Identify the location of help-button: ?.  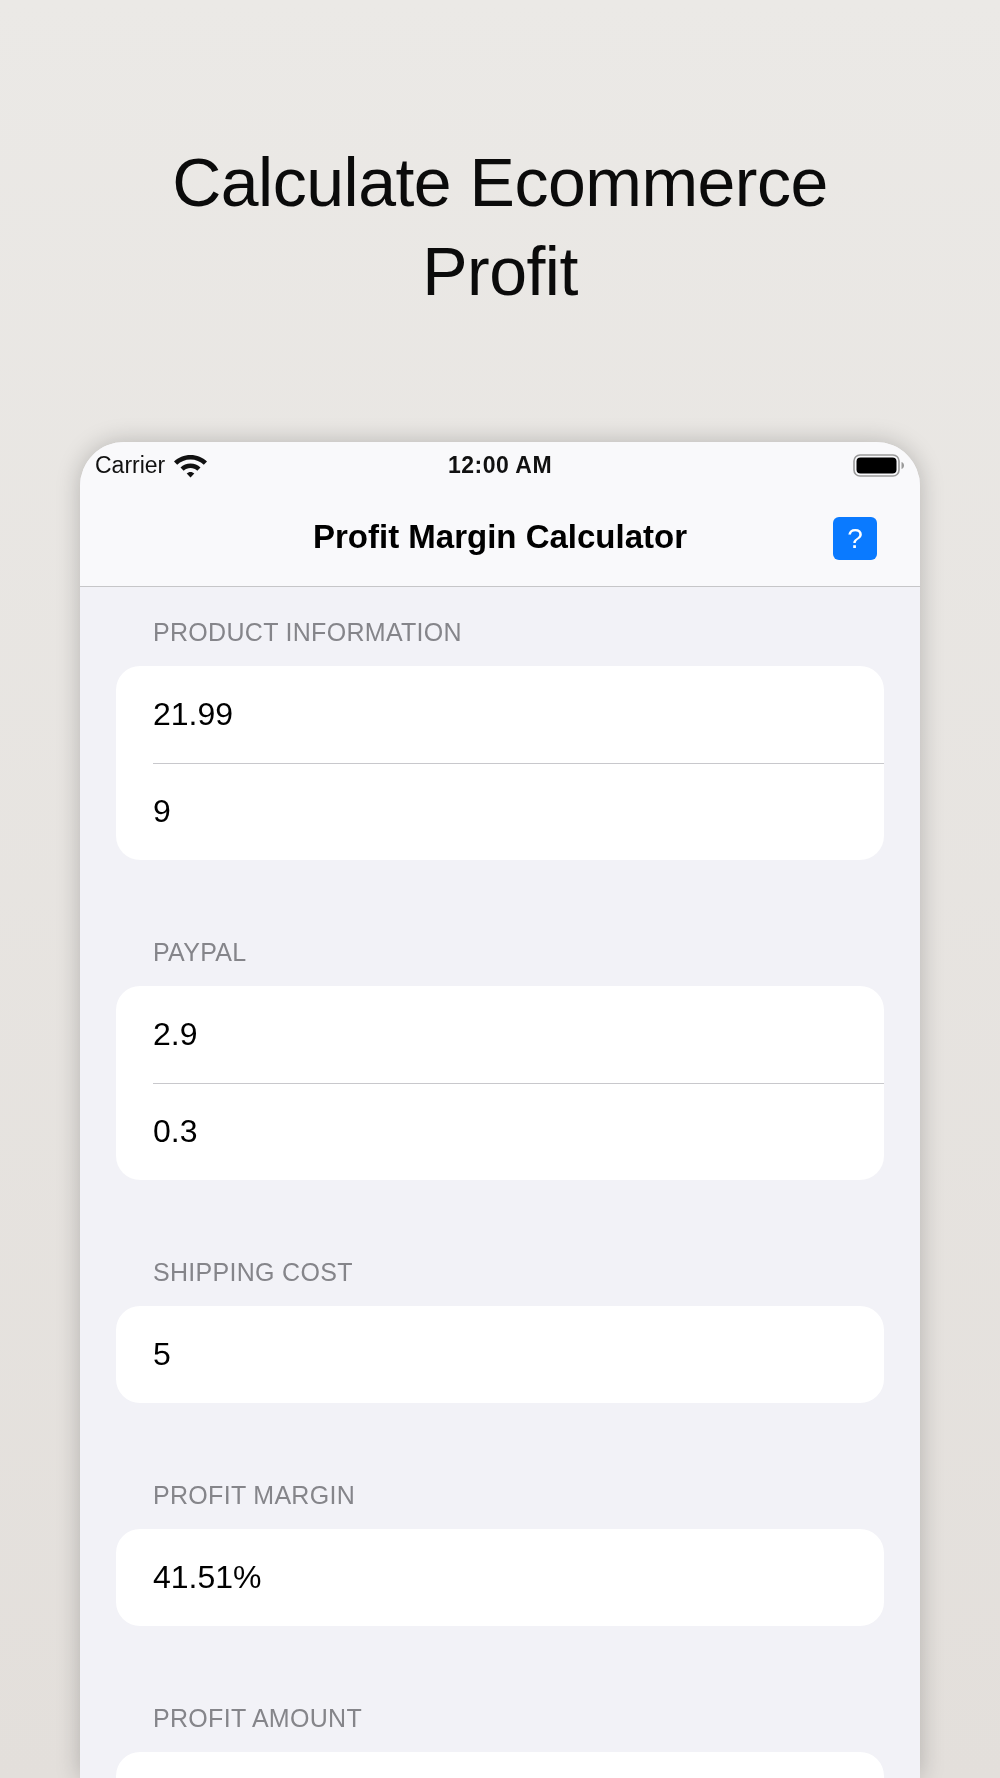
(855, 538).